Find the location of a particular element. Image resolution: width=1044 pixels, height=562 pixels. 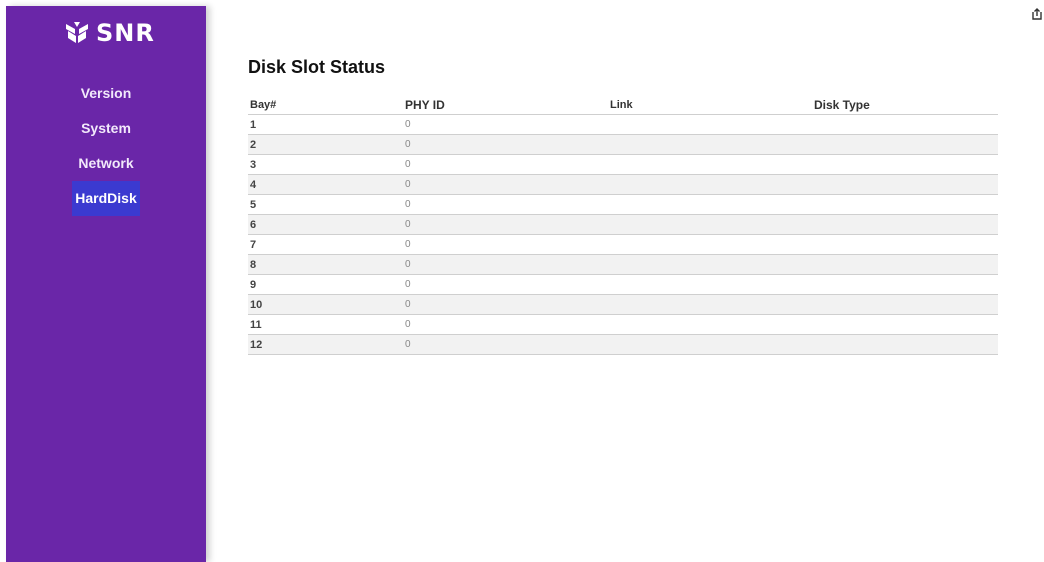

bay-cell: 12 is located at coordinates (325, 344).